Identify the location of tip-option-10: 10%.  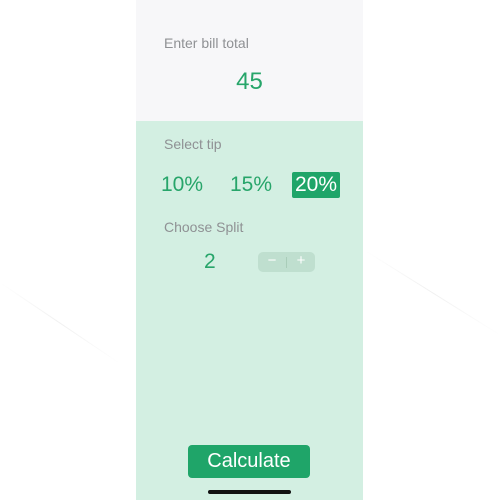
(182, 185).